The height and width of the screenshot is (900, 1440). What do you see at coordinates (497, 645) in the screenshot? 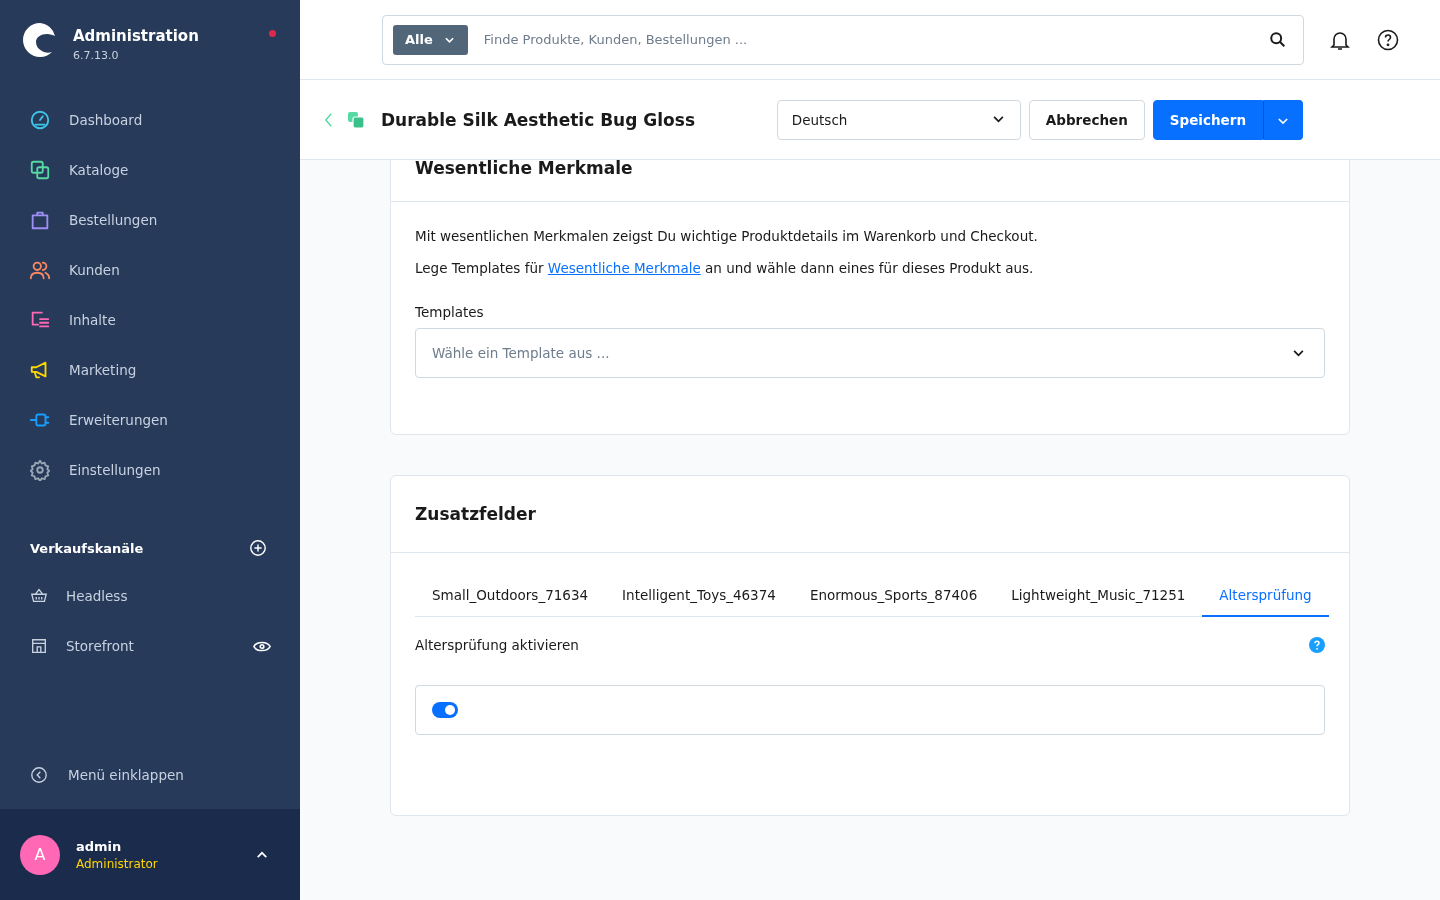
I see `field-label: Altersprüfung aktivieren` at bounding box center [497, 645].